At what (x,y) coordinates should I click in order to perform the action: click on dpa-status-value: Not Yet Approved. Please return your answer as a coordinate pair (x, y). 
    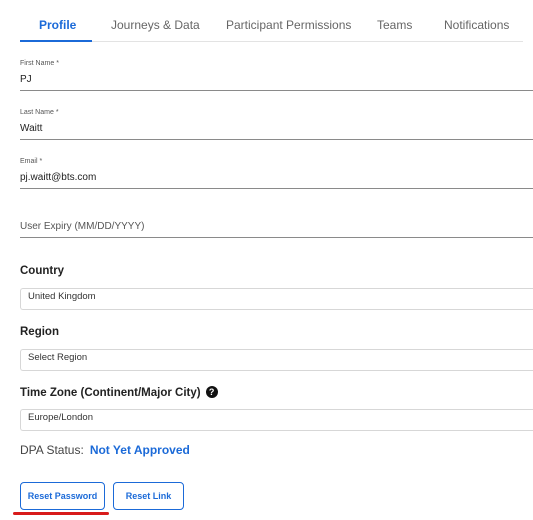
    Looking at the image, I should click on (139, 450).